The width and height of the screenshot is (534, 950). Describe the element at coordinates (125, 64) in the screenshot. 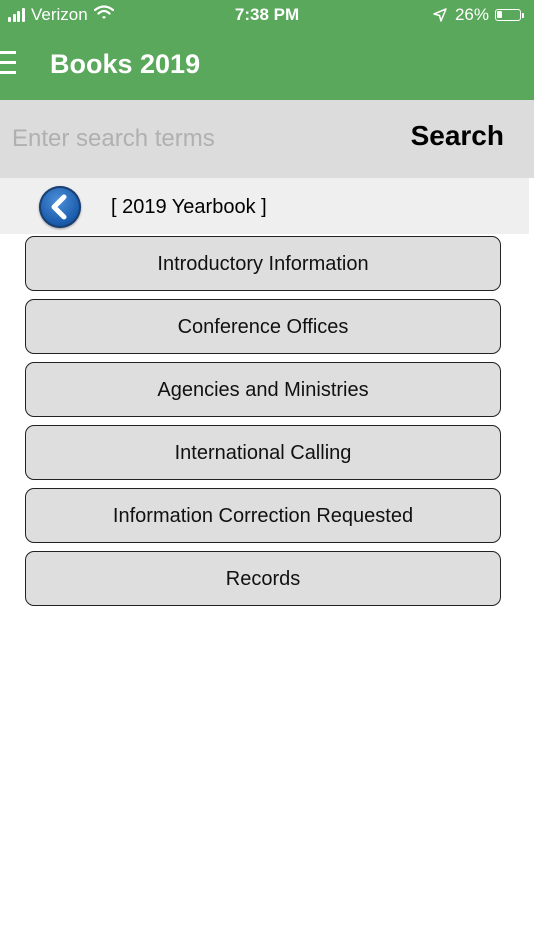

I see `page-title: Books 2019` at that location.